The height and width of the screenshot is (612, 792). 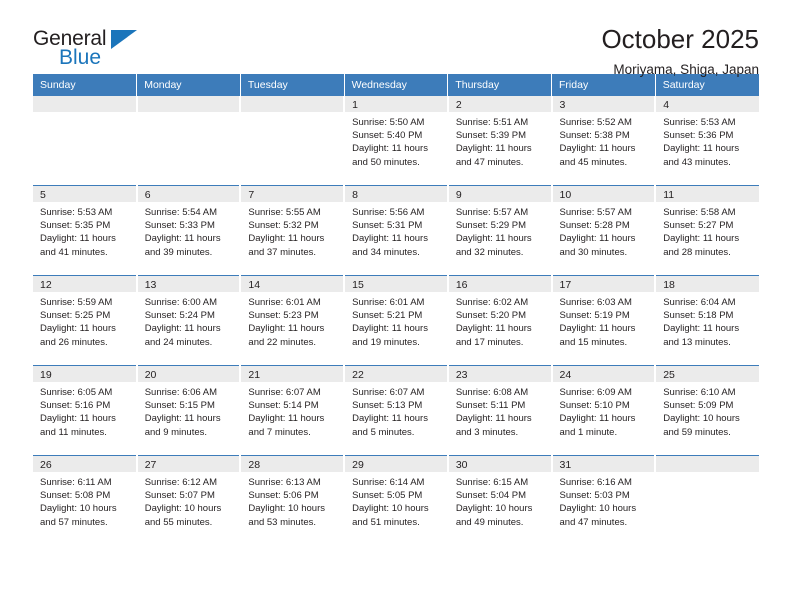 What do you see at coordinates (181, 392) in the screenshot?
I see `sunrise-text: Sunrise: 6:06 AM` at bounding box center [181, 392].